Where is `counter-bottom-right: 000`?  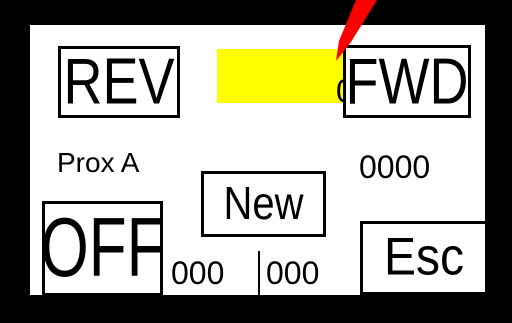 counter-bottom-right: 000 is located at coordinates (293, 273).